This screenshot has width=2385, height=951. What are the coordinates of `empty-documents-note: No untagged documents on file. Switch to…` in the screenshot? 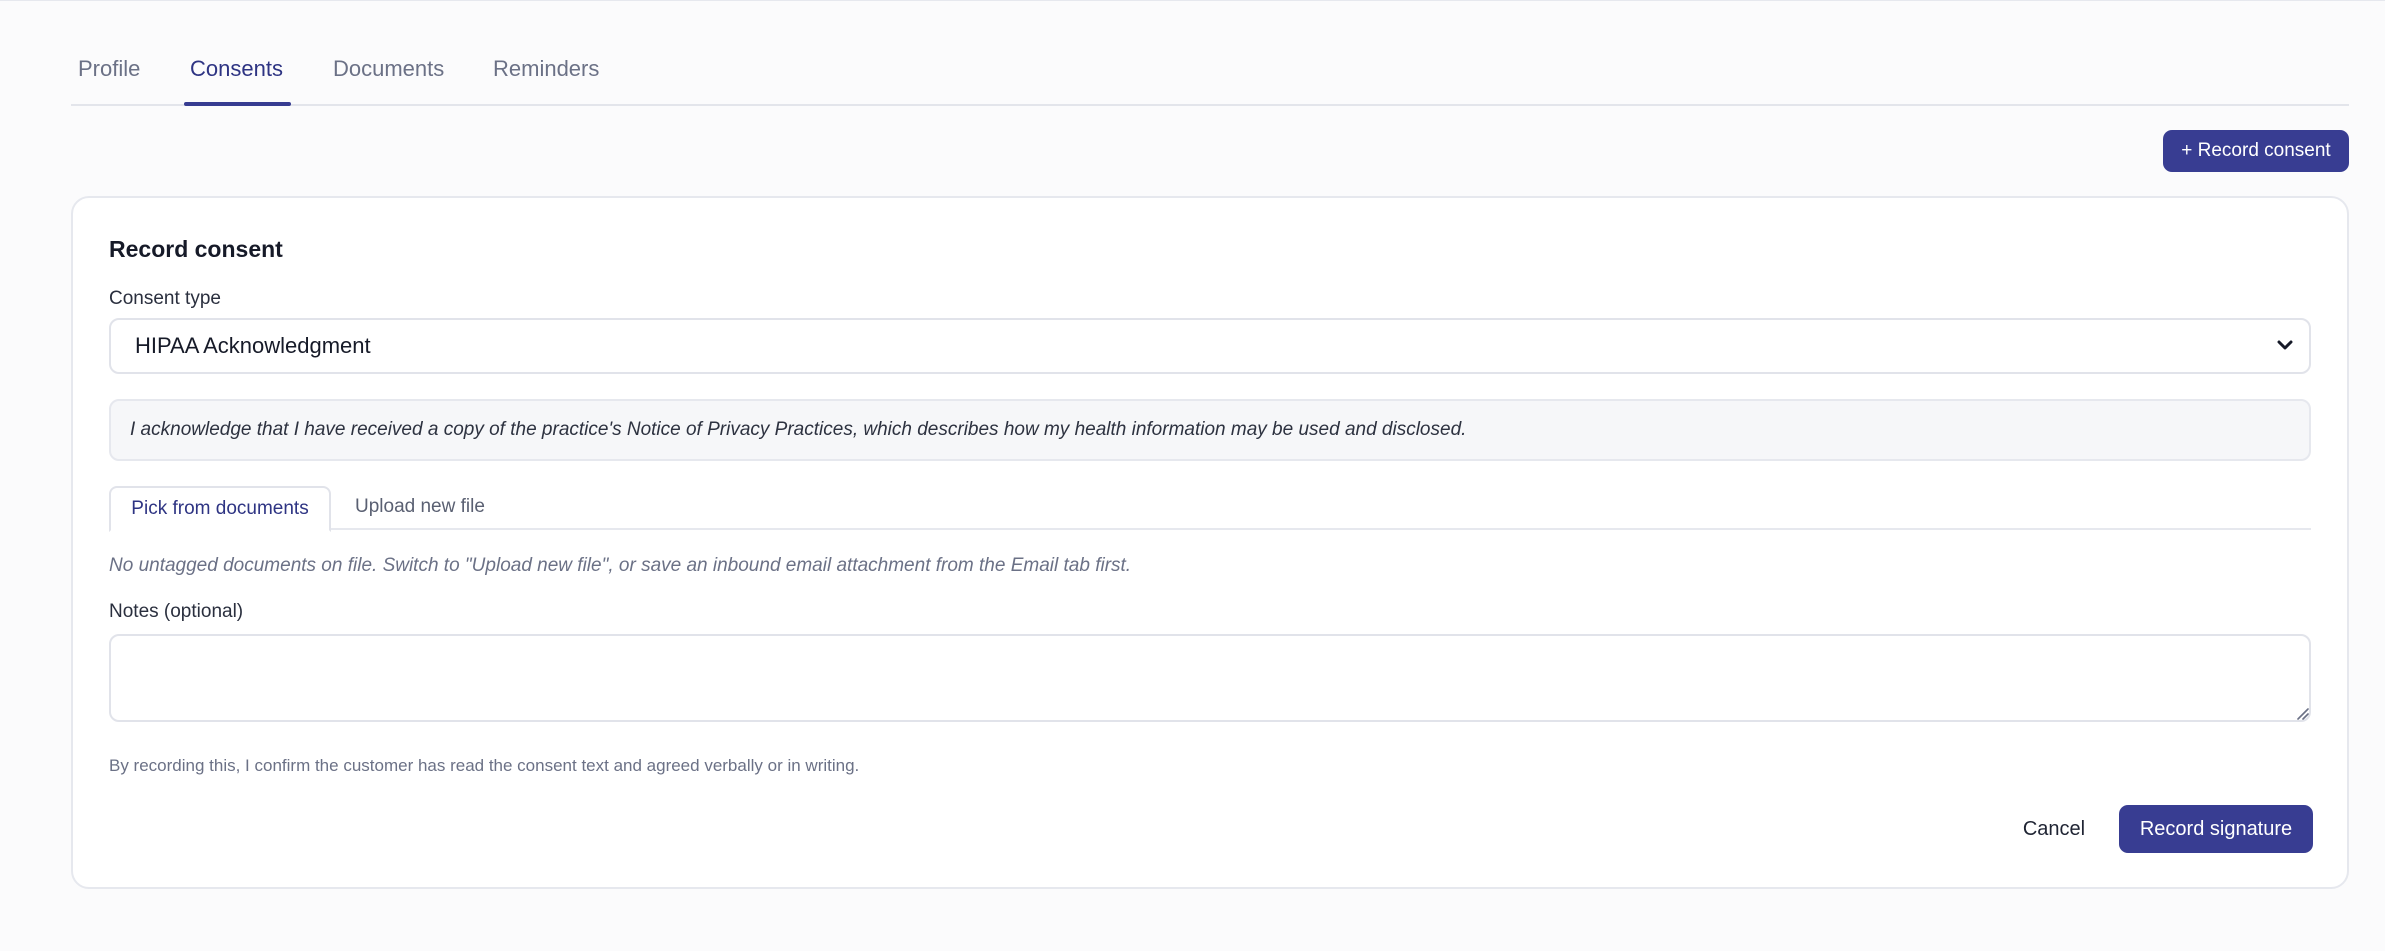 It's located at (620, 565).